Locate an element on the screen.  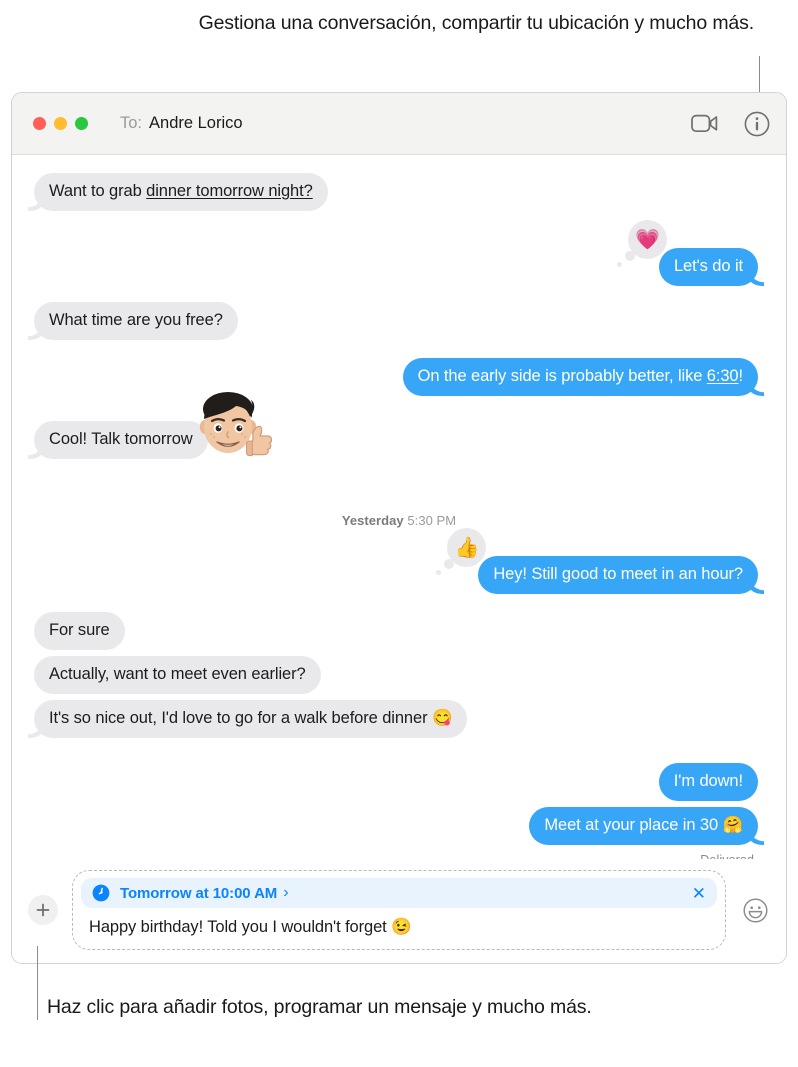
message-row: Meet at your place in 30 🤗 is located at coordinates (396, 826).